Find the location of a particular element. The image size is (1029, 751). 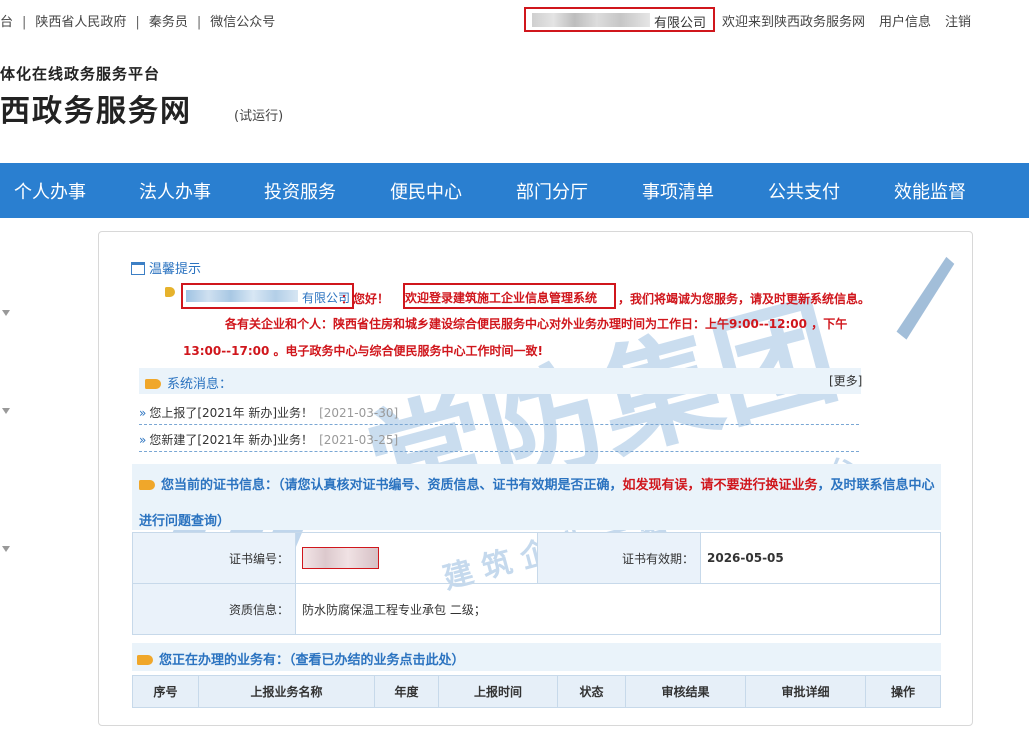

col-name: 上报业务名称 is located at coordinates (286, 691).